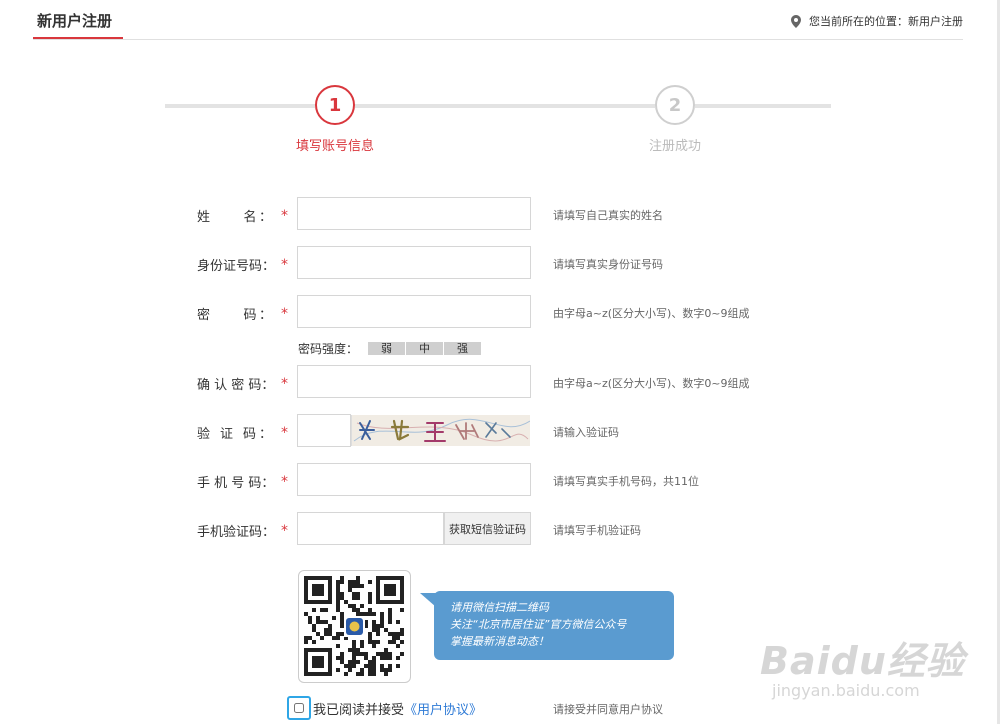 The width and height of the screenshot is (1000, 724). What do you see at coordinates (370, 528) in the screenshot?
I see `sms-code-input` at bounding box center [370, 528].